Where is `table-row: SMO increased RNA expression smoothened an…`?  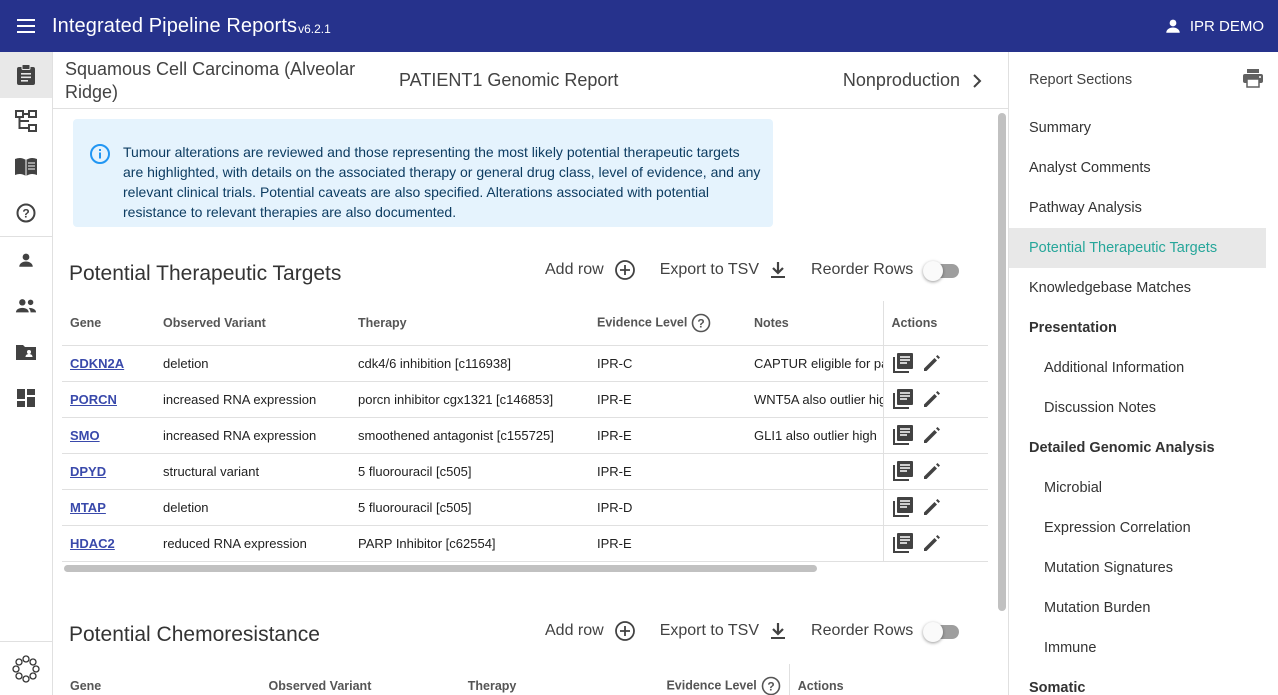 table-row: SMO increased RNA expression smoothened an… is located at coordinates (525, 435).